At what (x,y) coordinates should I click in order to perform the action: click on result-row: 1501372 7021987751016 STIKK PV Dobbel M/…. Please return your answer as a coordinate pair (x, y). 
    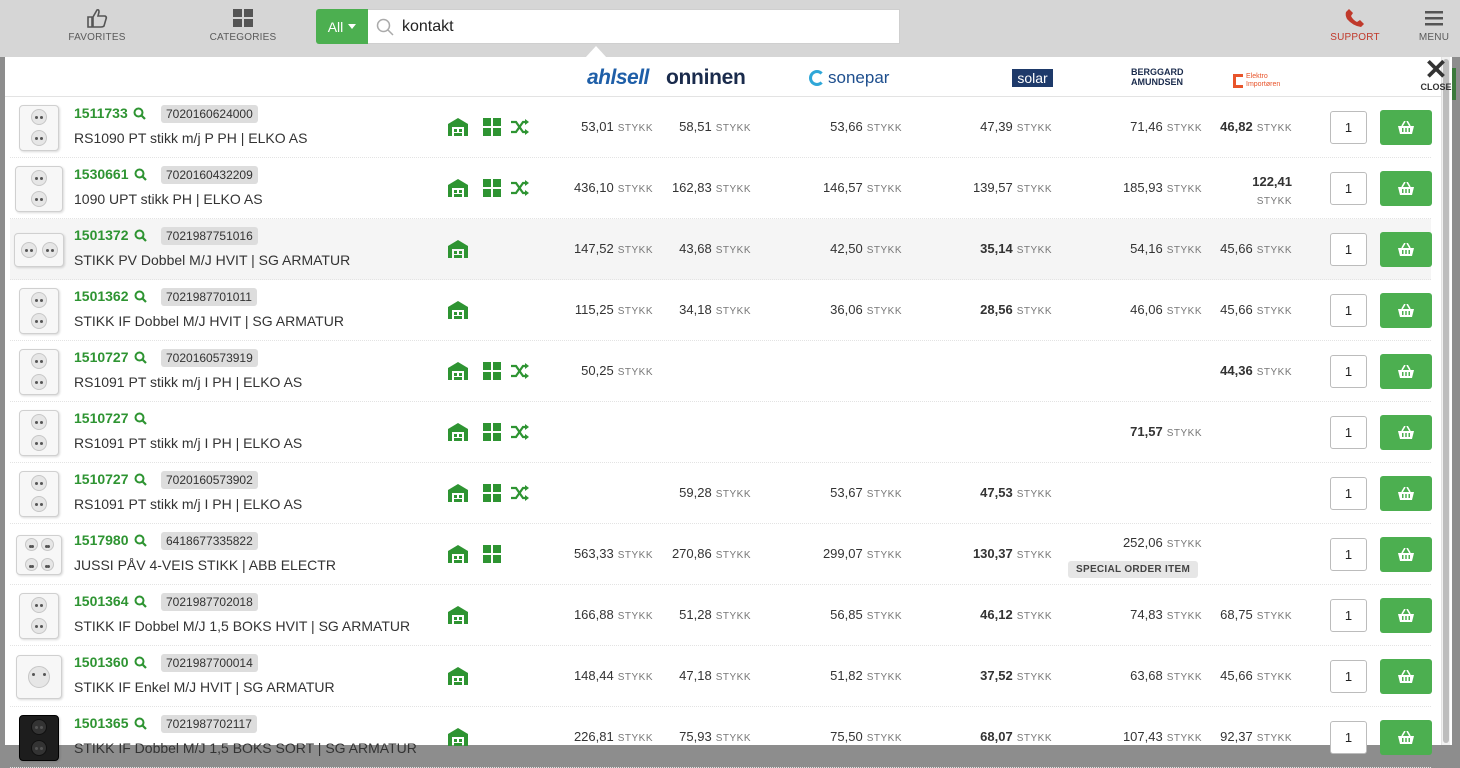
    Looking at the image, I should click on (721, 249).